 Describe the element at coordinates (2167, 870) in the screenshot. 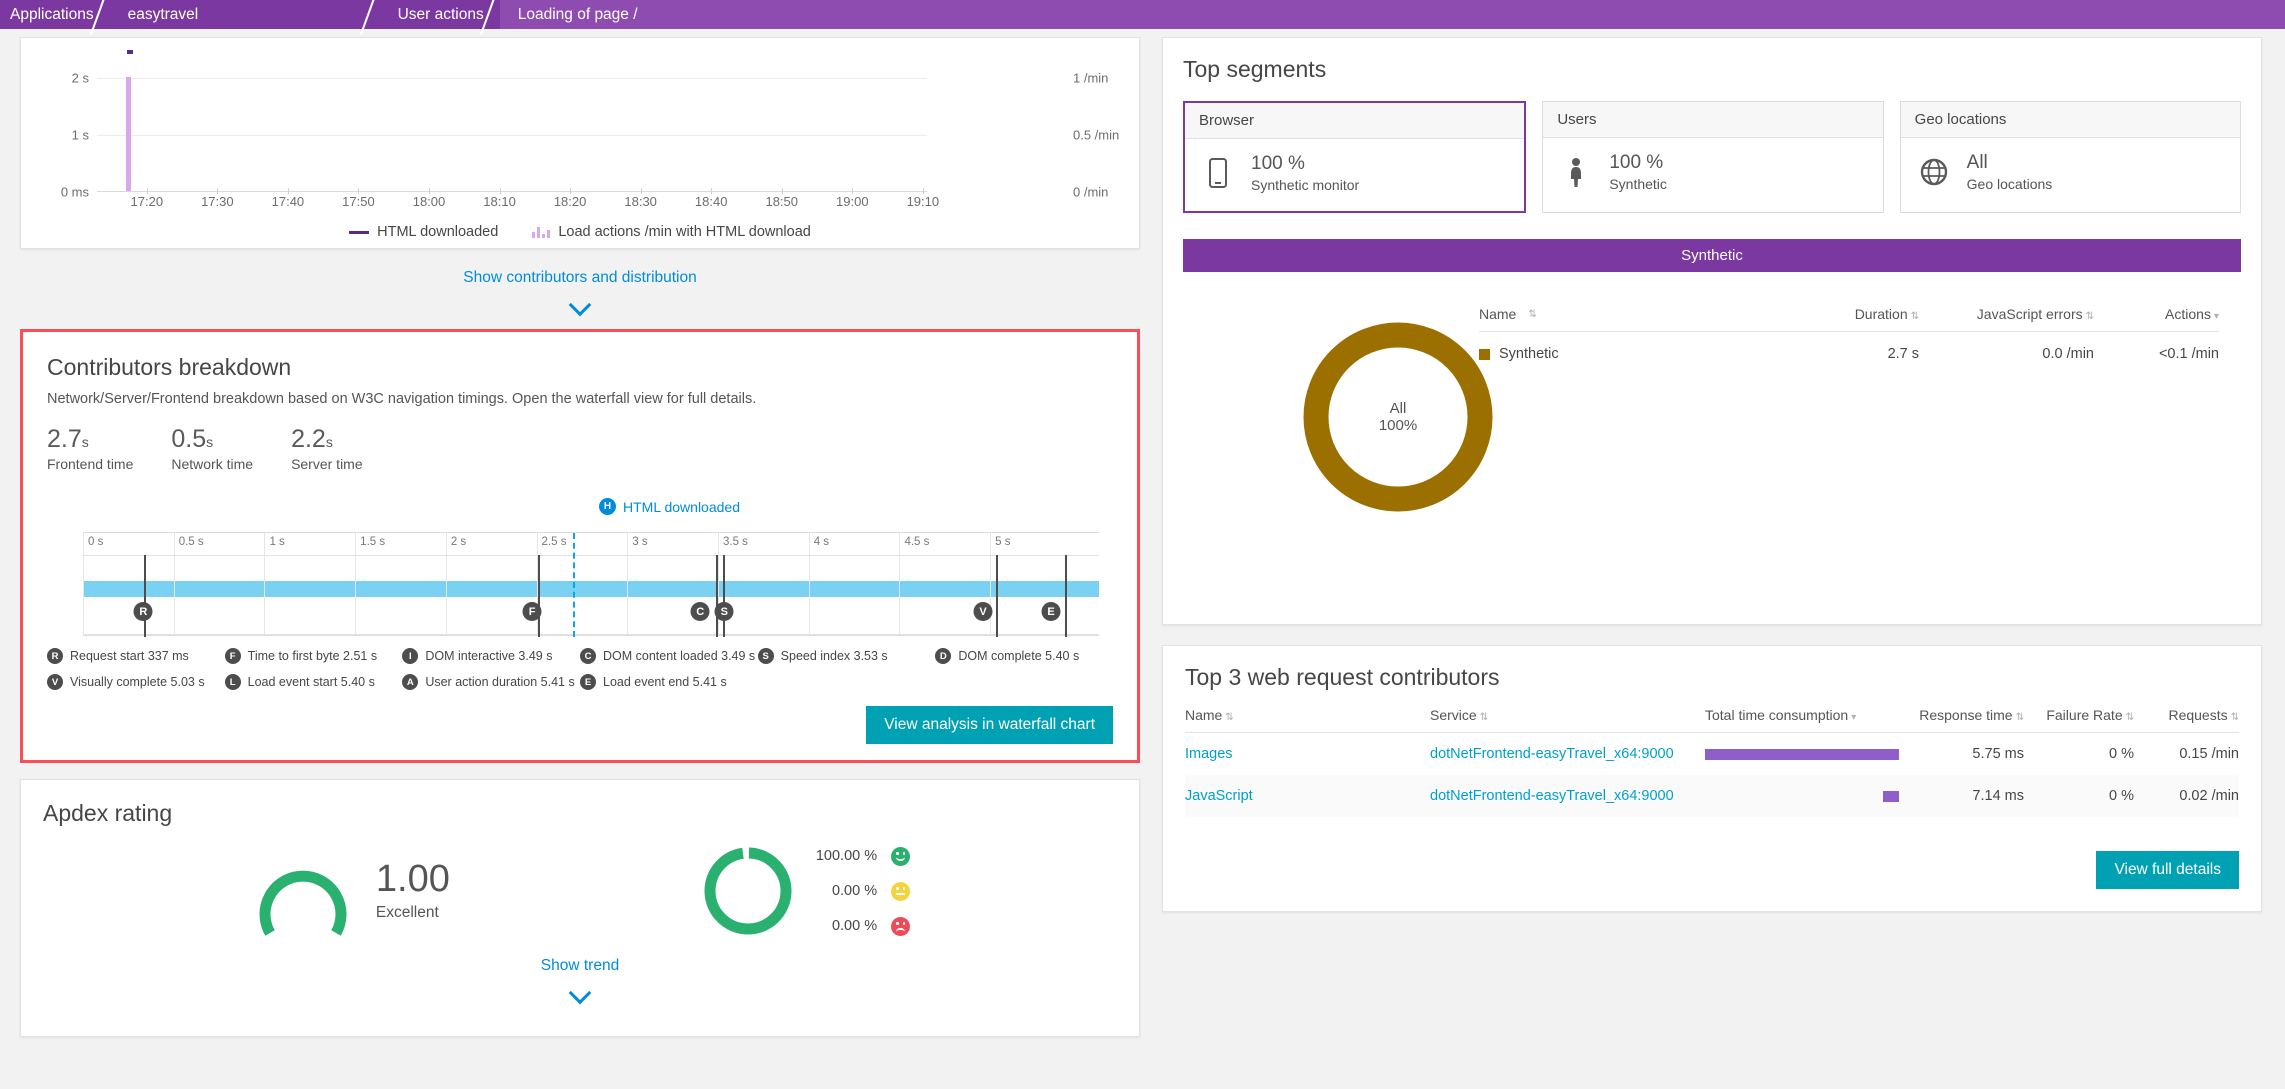

I see `view-full-details-button: View full details` at that location.